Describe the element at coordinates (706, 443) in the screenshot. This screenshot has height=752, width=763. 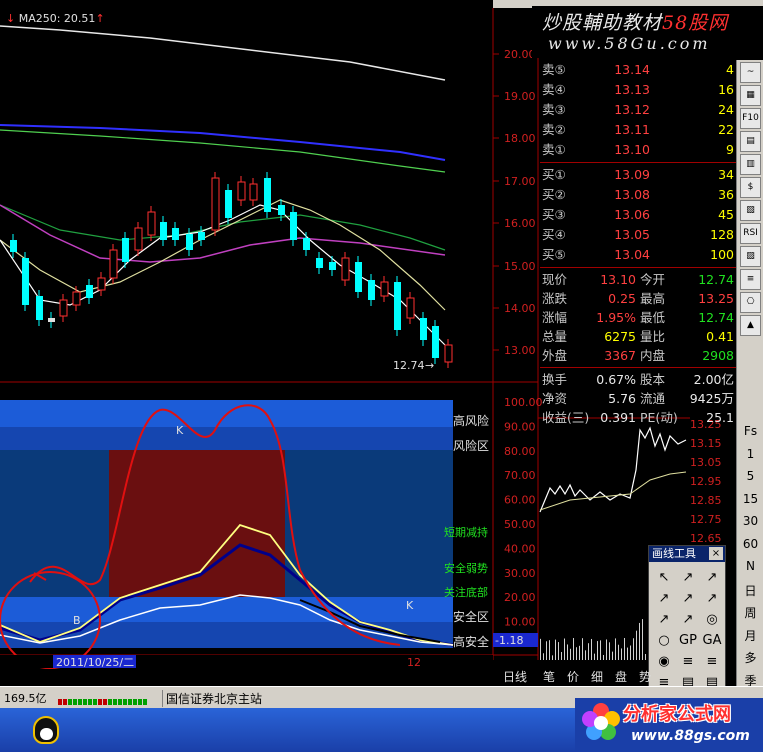
I see `intraday-axis-label: 13.15` at that location.